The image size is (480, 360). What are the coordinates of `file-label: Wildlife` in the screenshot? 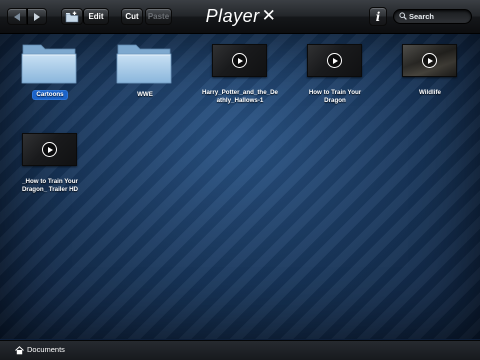 It's located at (430, 92).